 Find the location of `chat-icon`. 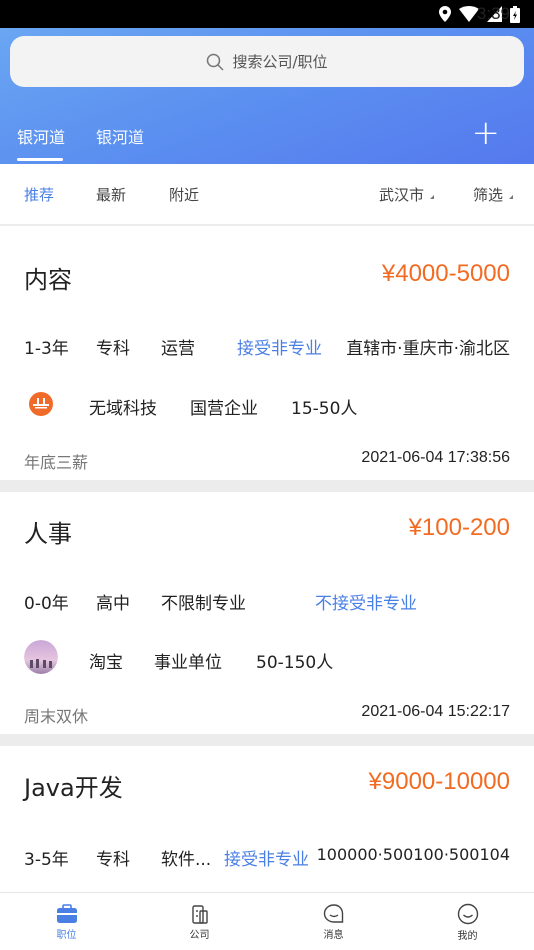

chat-icon is located at coordinates (333, 913).